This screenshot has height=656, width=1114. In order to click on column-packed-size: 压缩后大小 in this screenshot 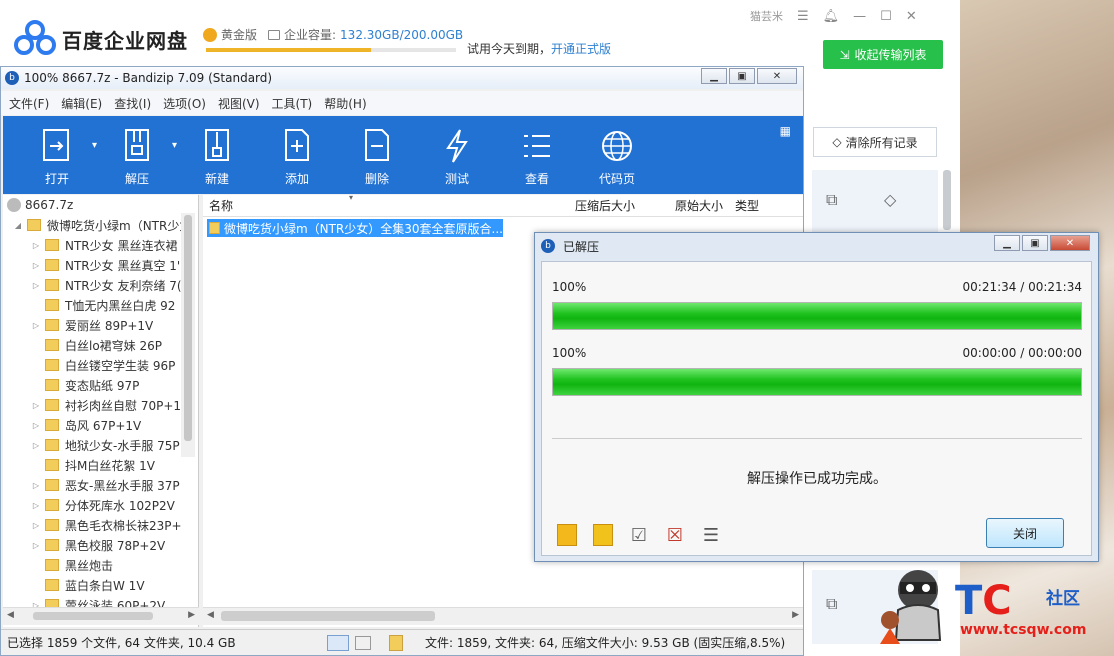, I will do `click(588, 205)`.